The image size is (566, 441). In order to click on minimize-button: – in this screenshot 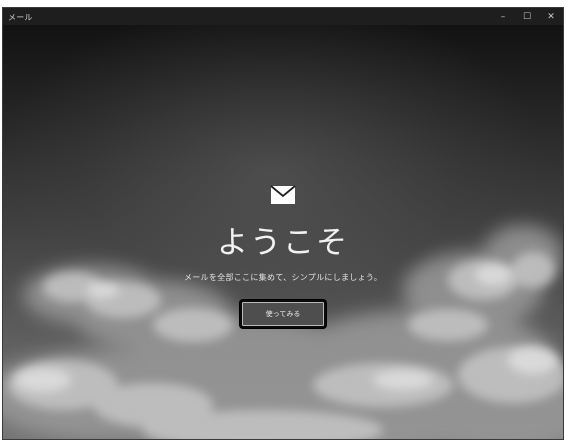, I will do `click(503, 16)`.